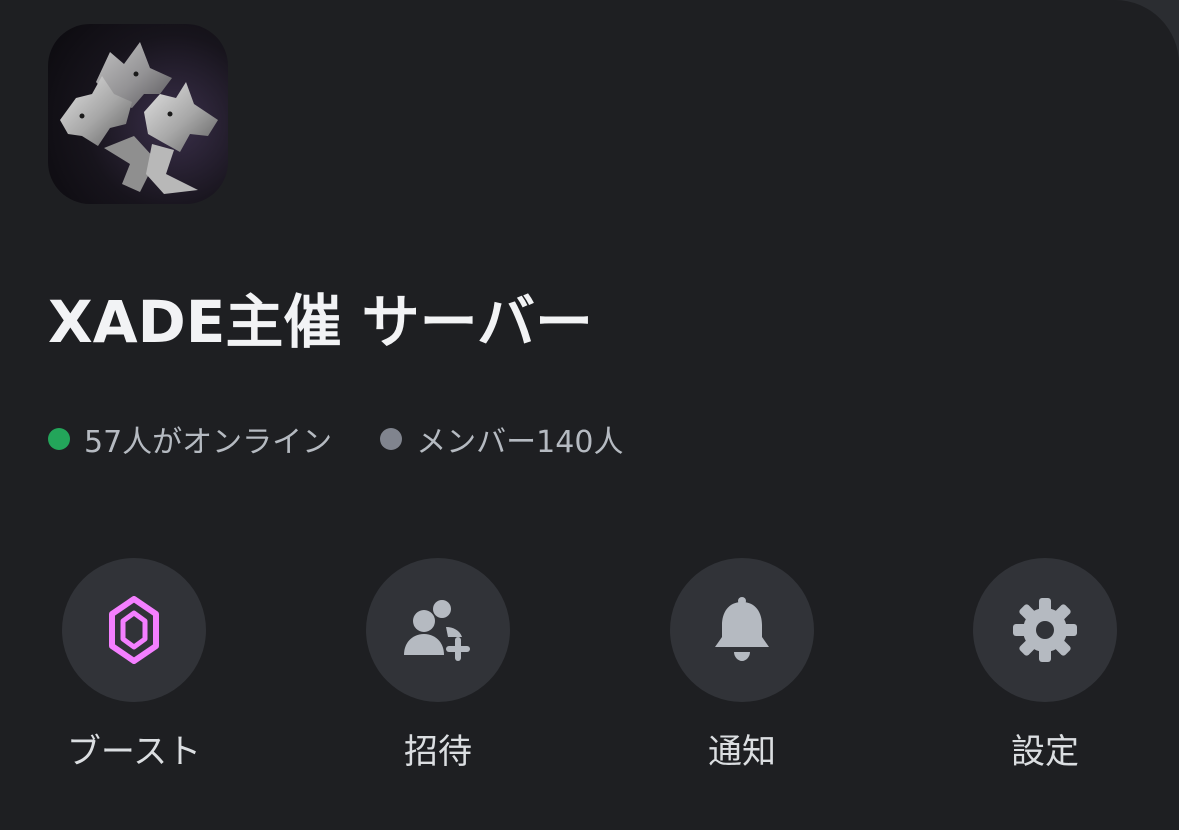  Describe the element at coordinates (208, 442) in the screenshot. I see `online-count-label: 57人がオンライン` at that location.